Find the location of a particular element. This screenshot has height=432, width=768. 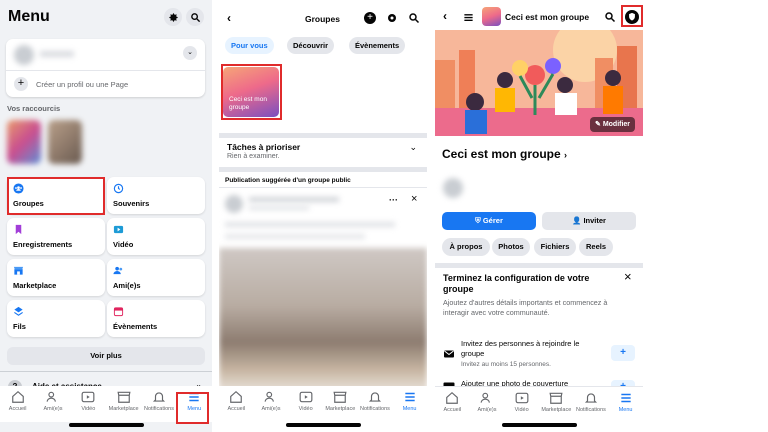

page-title: Groupes is located at coordinates (322, 19).